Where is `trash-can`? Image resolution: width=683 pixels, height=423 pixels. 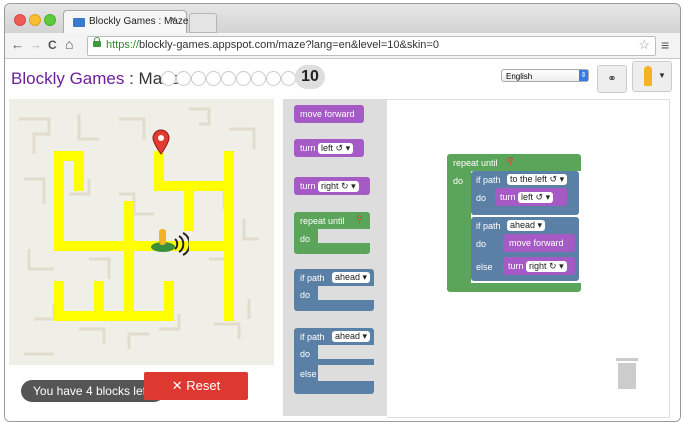 trash-can is located at coordinates (627, 376).